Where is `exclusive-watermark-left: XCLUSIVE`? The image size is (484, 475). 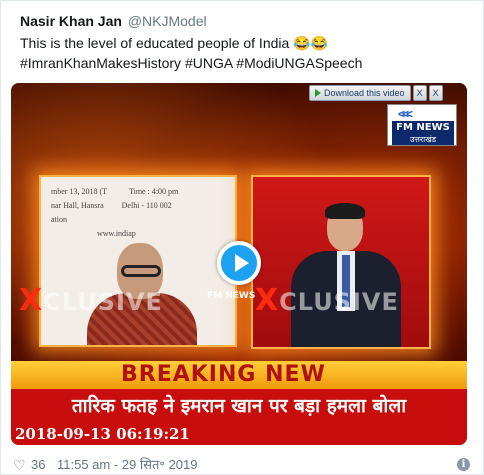 exclusive-watermark-left: XCLUSIVE is located at coordinates (91, 300).